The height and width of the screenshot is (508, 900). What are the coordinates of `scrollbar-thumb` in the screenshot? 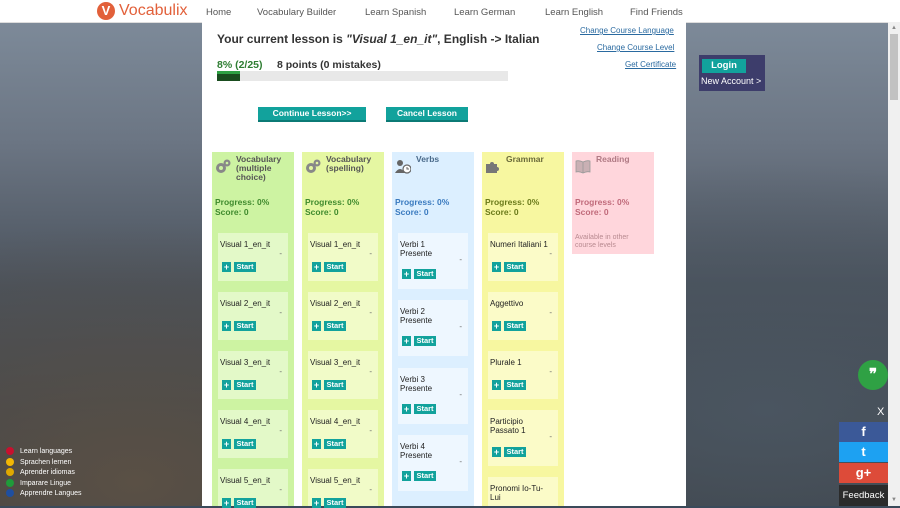 It's located at (894, 67).